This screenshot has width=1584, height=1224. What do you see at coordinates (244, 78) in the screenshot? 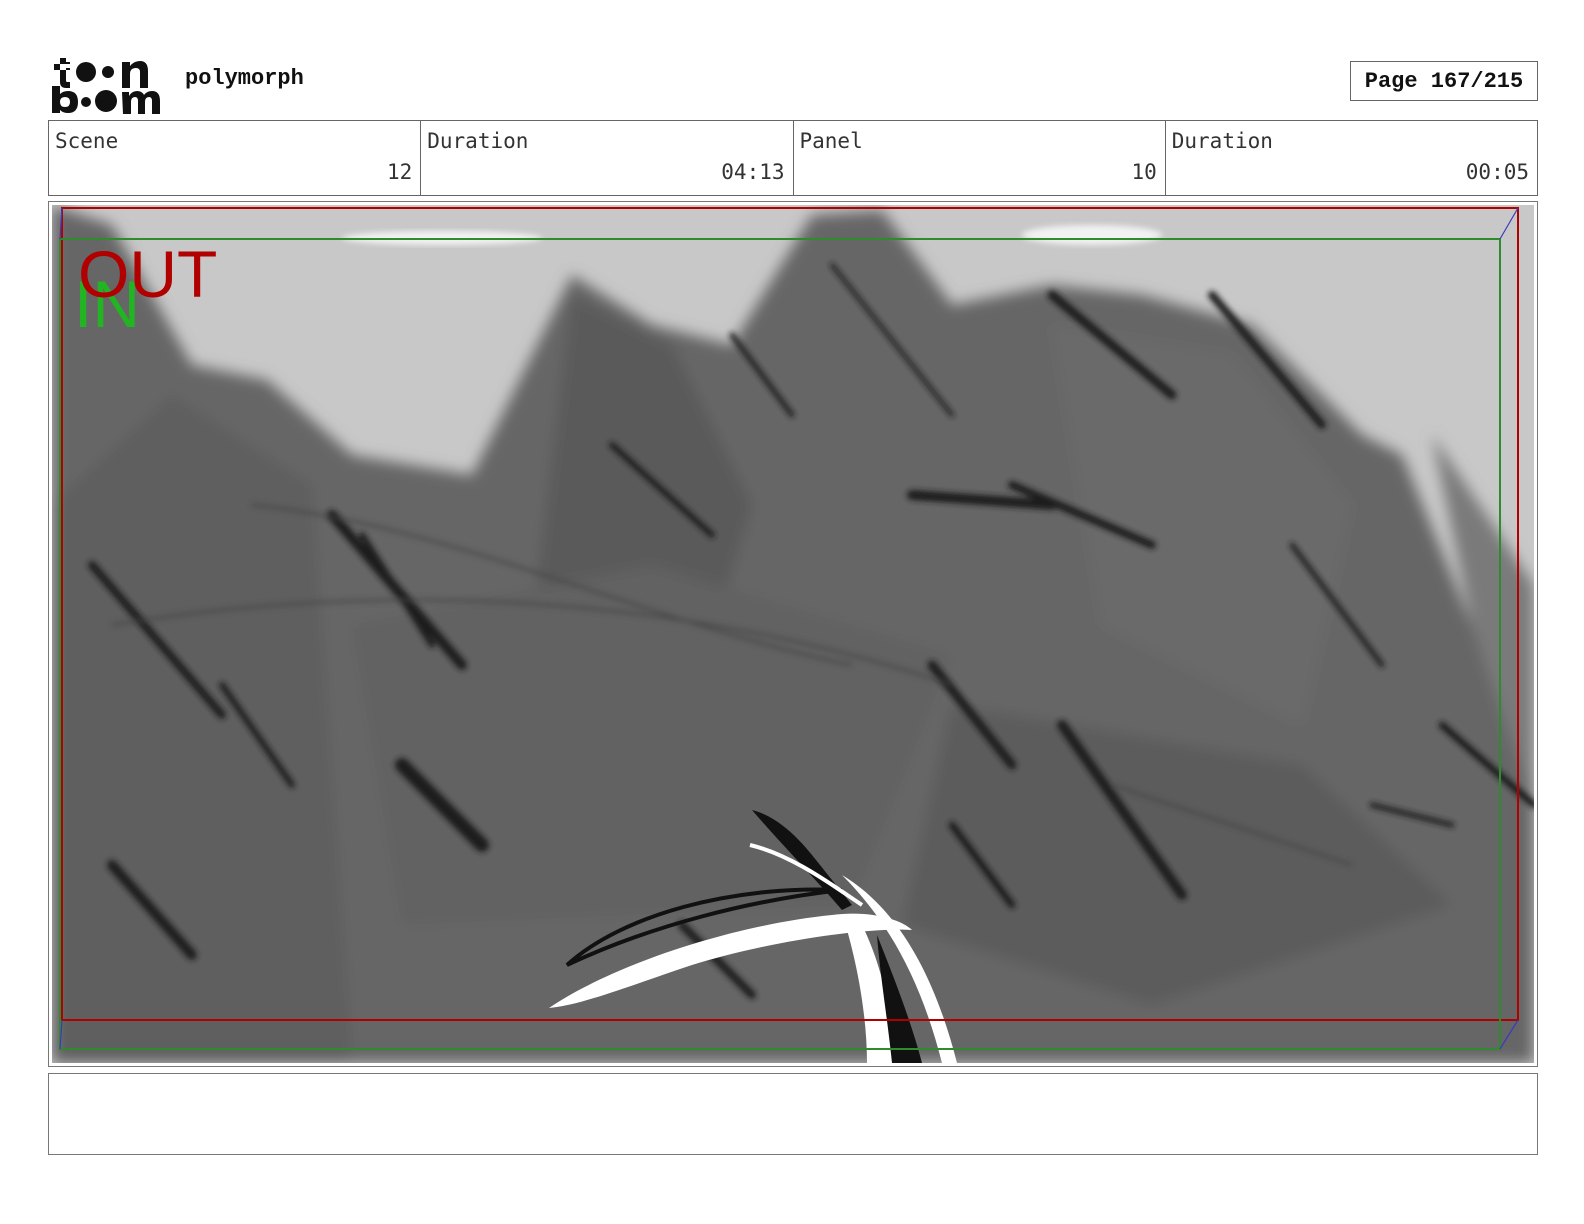
I see `project-name: polymorph` at bounding box center [244, 78].